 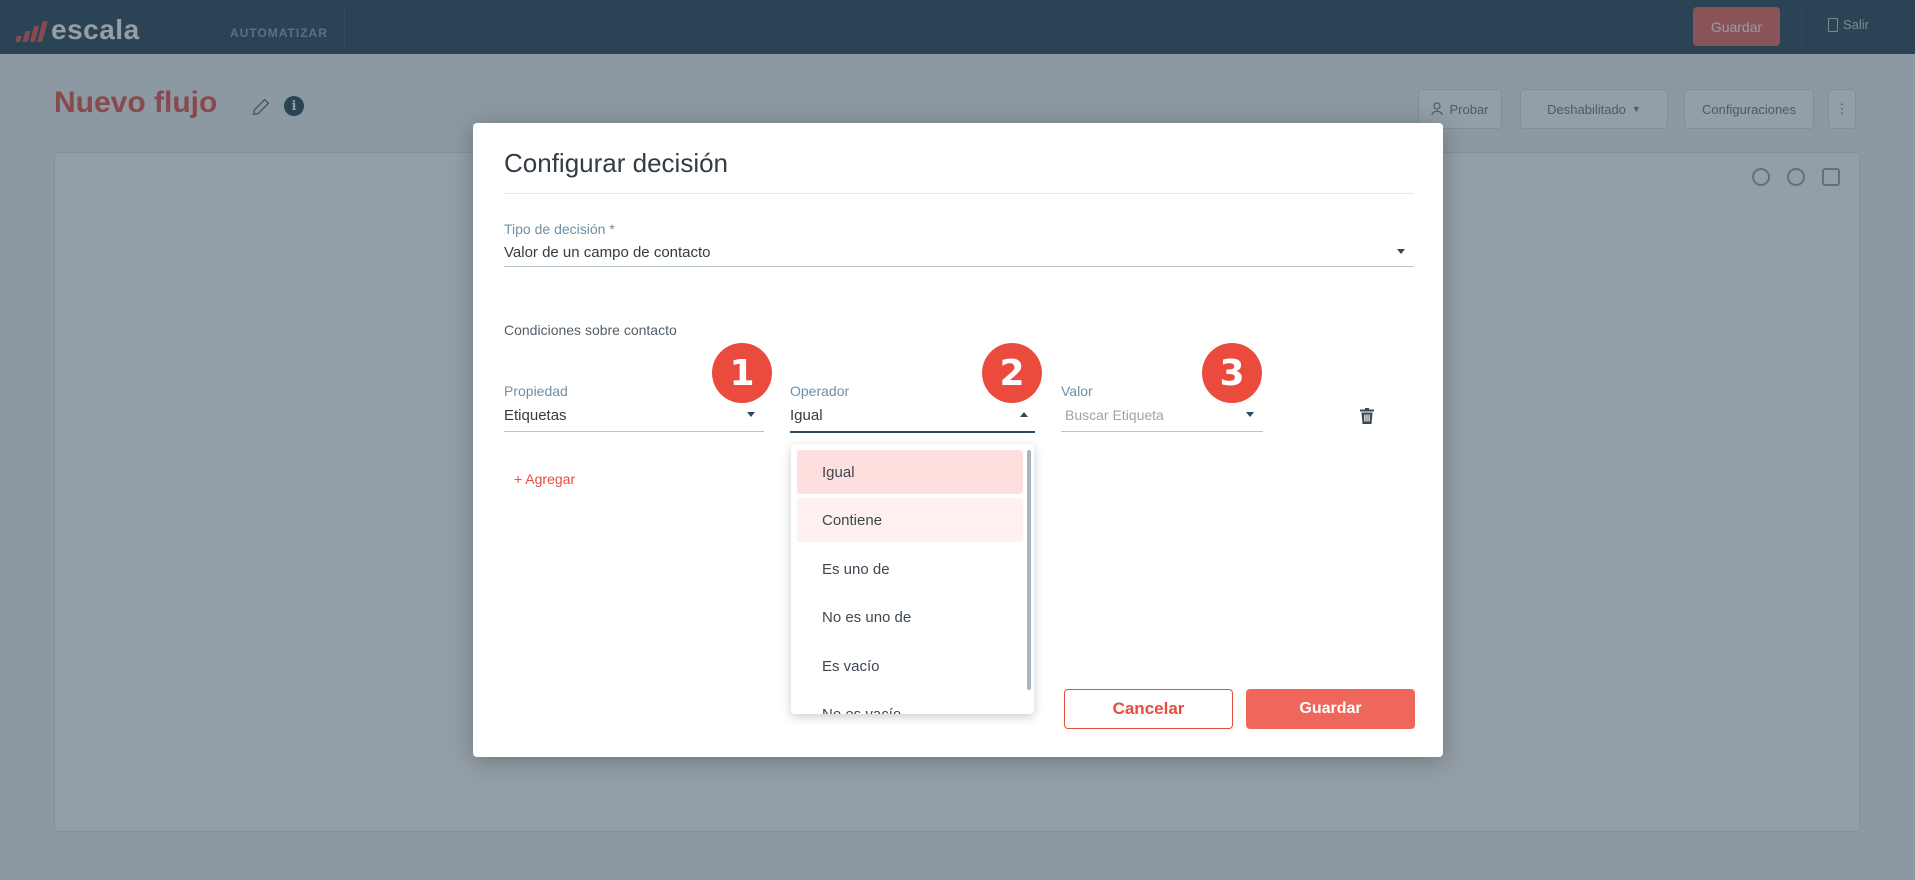 I want to click on callout-badge-3: 3, so click(x=1232, y=373).